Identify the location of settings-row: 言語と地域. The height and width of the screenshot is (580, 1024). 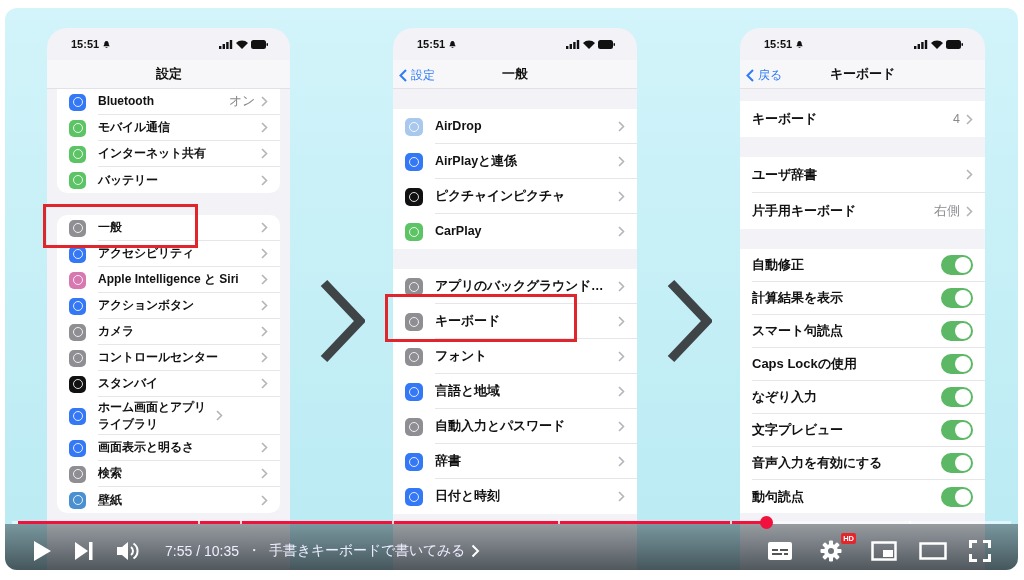
(515, 391).